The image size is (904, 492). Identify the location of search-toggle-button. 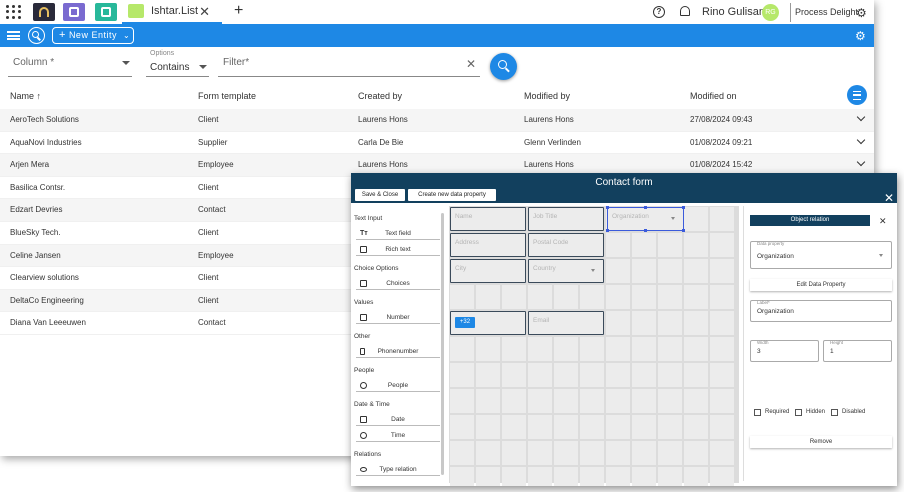
(36, 35).